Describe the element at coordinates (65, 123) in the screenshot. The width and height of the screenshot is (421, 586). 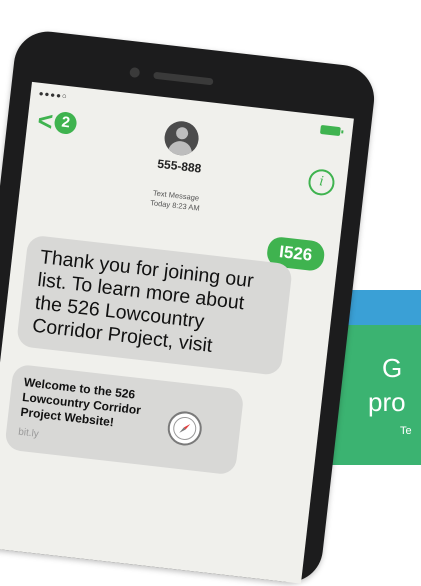
I see `unread-count-badge: 2` at that location.